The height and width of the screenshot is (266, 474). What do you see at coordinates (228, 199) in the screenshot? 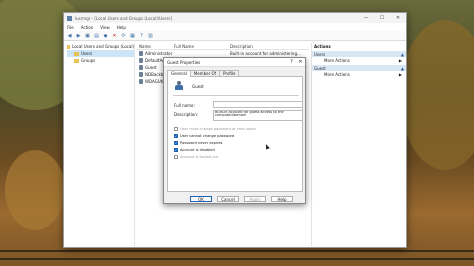
I see `cancel-button: Cancel` at bounding box center [228, 199].